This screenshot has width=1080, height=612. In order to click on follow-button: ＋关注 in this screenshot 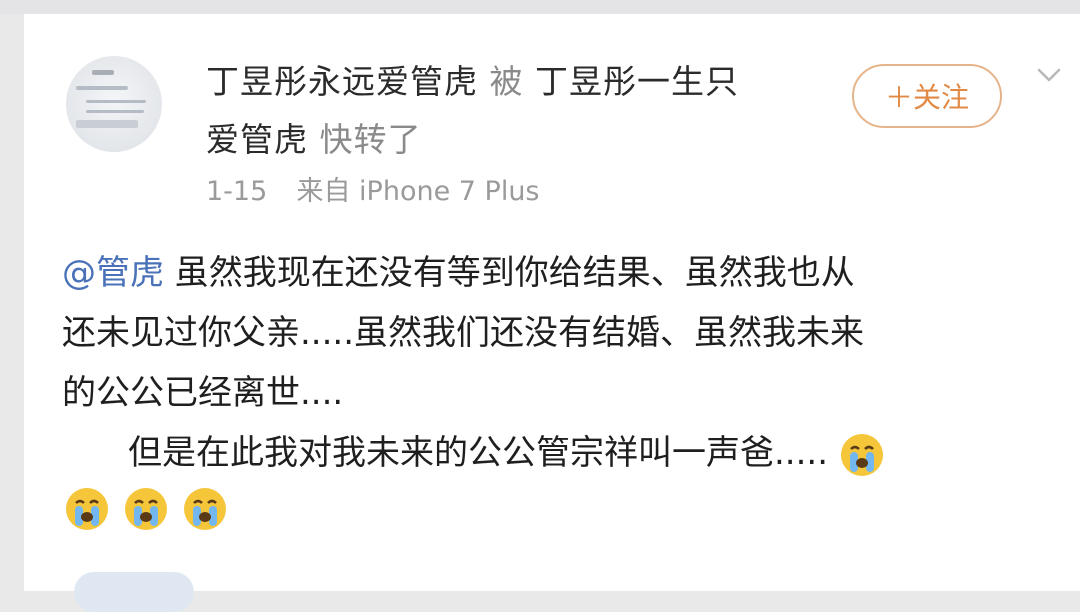, I will do `click(927, 96)`.